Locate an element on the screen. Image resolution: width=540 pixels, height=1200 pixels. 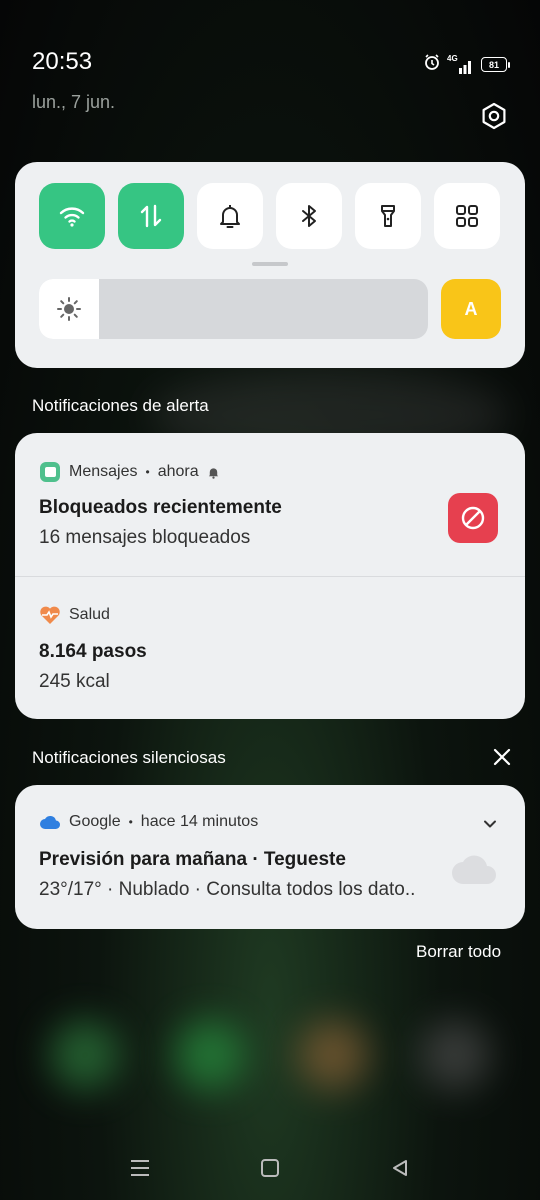
heart-icon is located at coordinates (50, 615).